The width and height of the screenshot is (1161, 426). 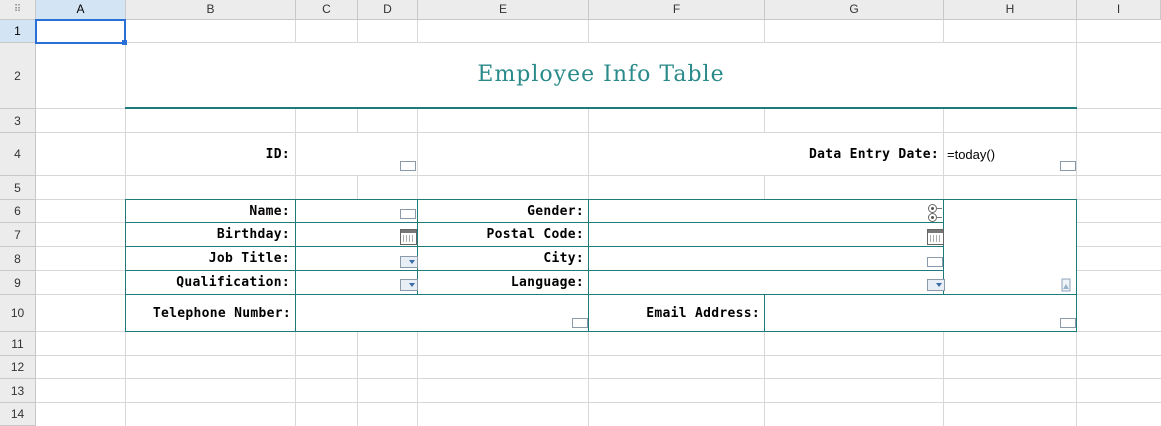 I want to click on name-label: Name:, so click(x=269, y=211).